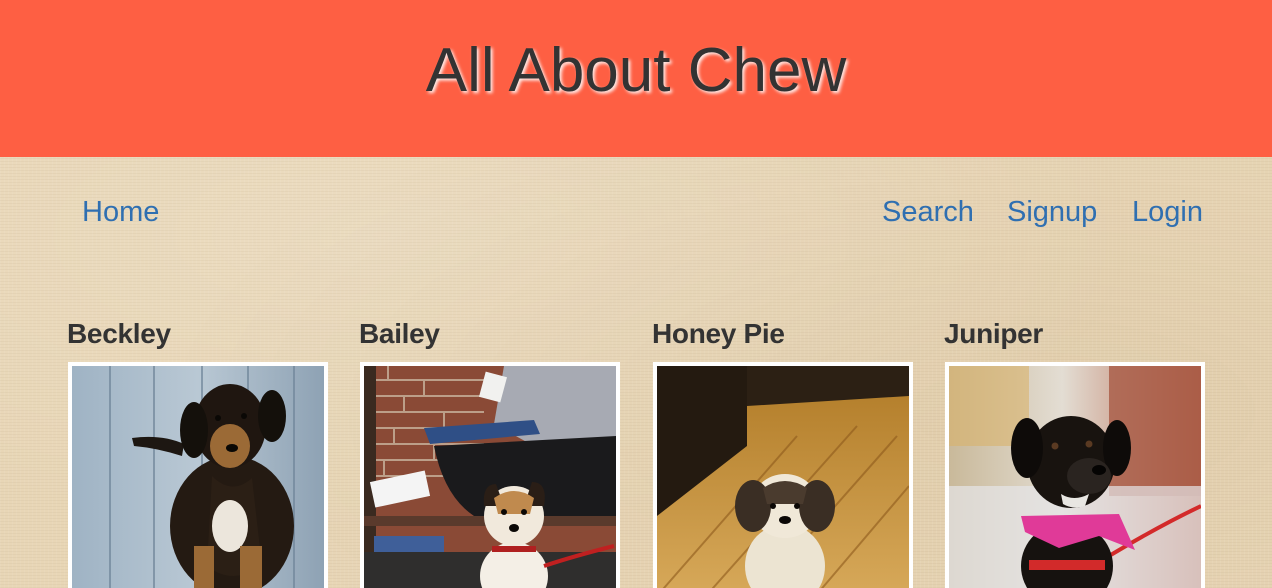  What do you see at coordinates (119, 333) in the screenshot?
I see `dog-name: Beckley` at bounding box center [119, 333].